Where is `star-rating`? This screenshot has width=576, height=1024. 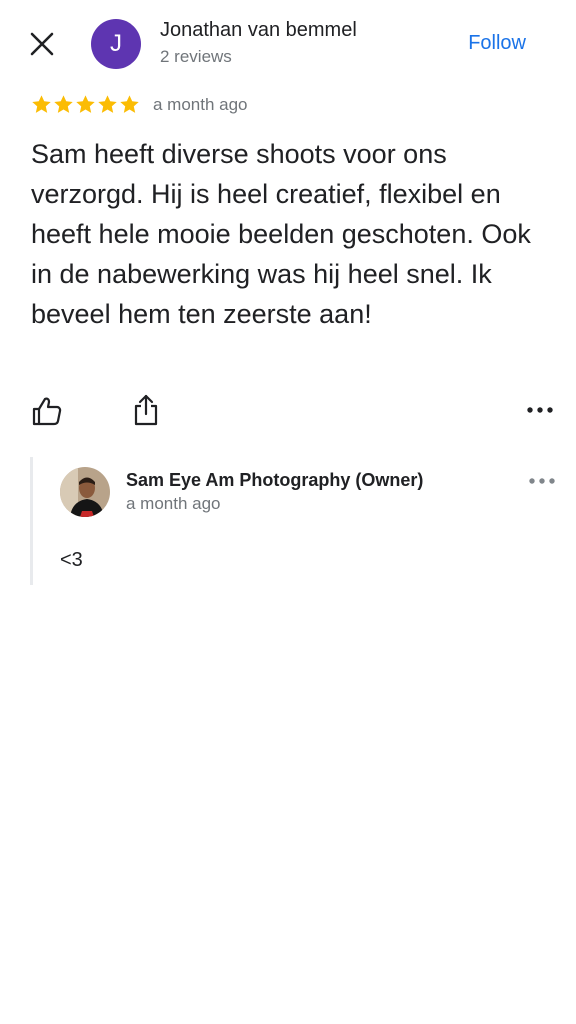
star-rating is located at coordinates (85, 104).